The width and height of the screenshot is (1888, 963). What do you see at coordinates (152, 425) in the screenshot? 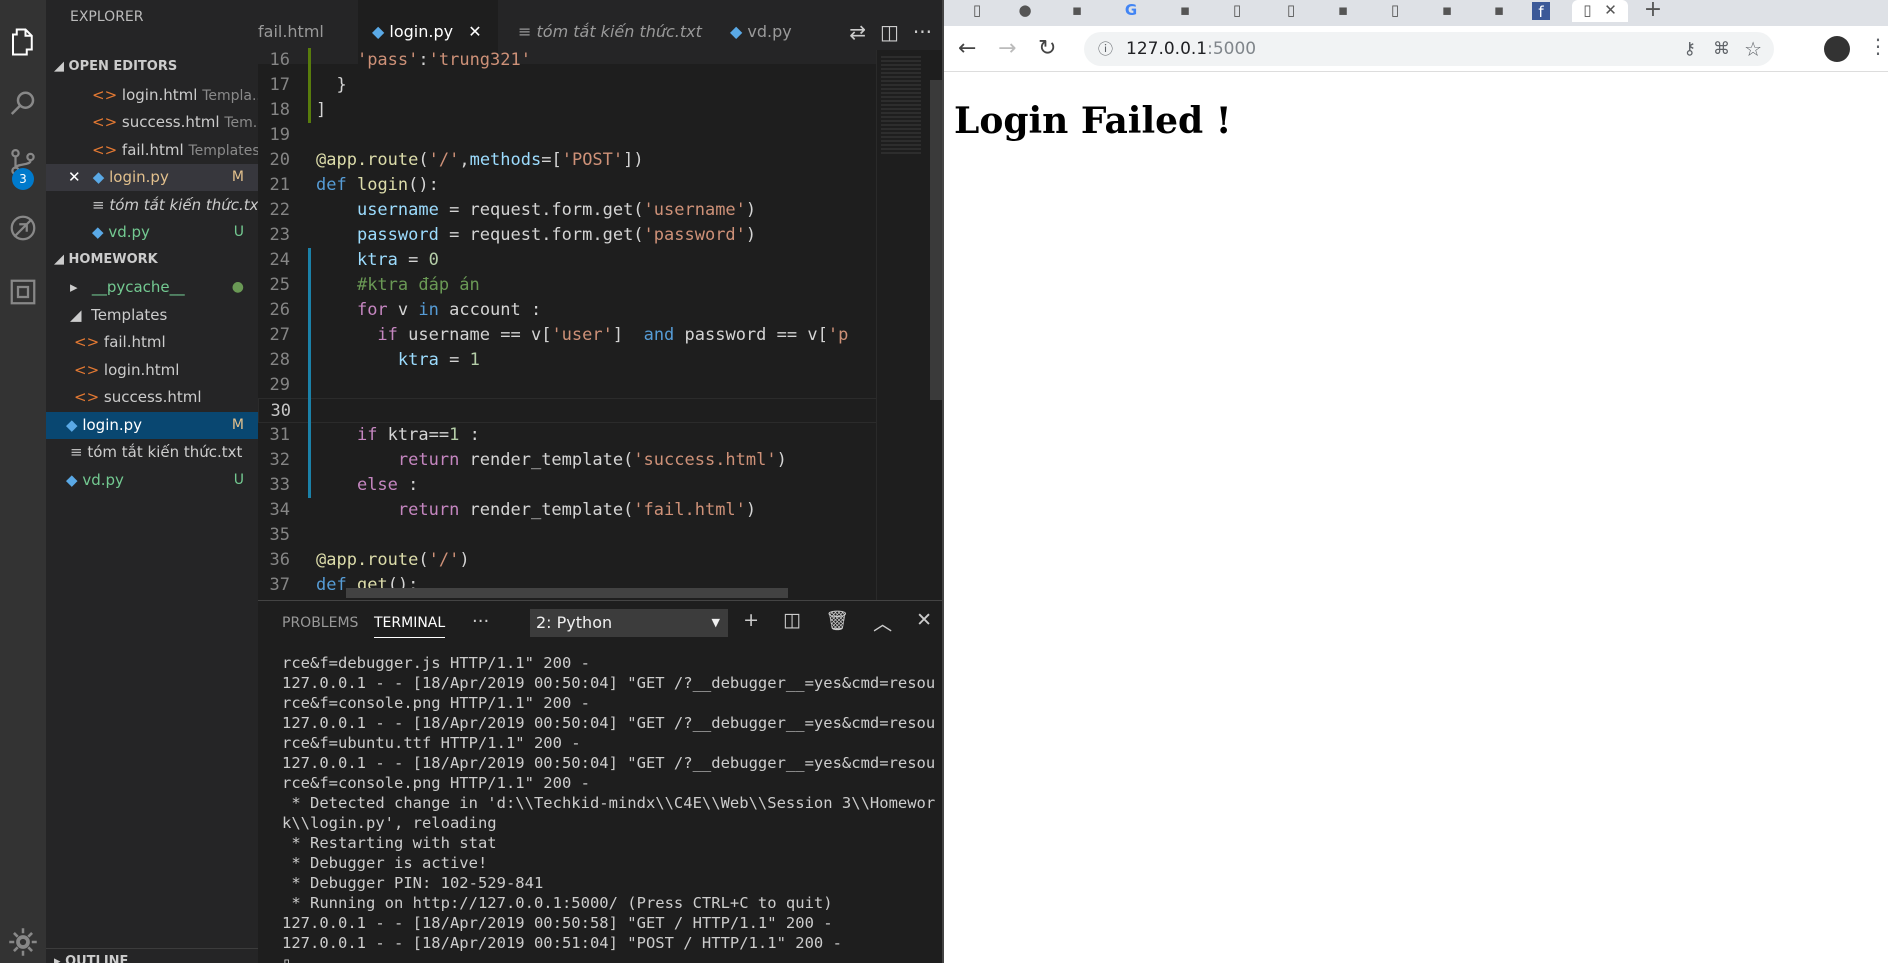
I see `tree-file-selected: ◆ login.py M` at bounding box center [152, 425].